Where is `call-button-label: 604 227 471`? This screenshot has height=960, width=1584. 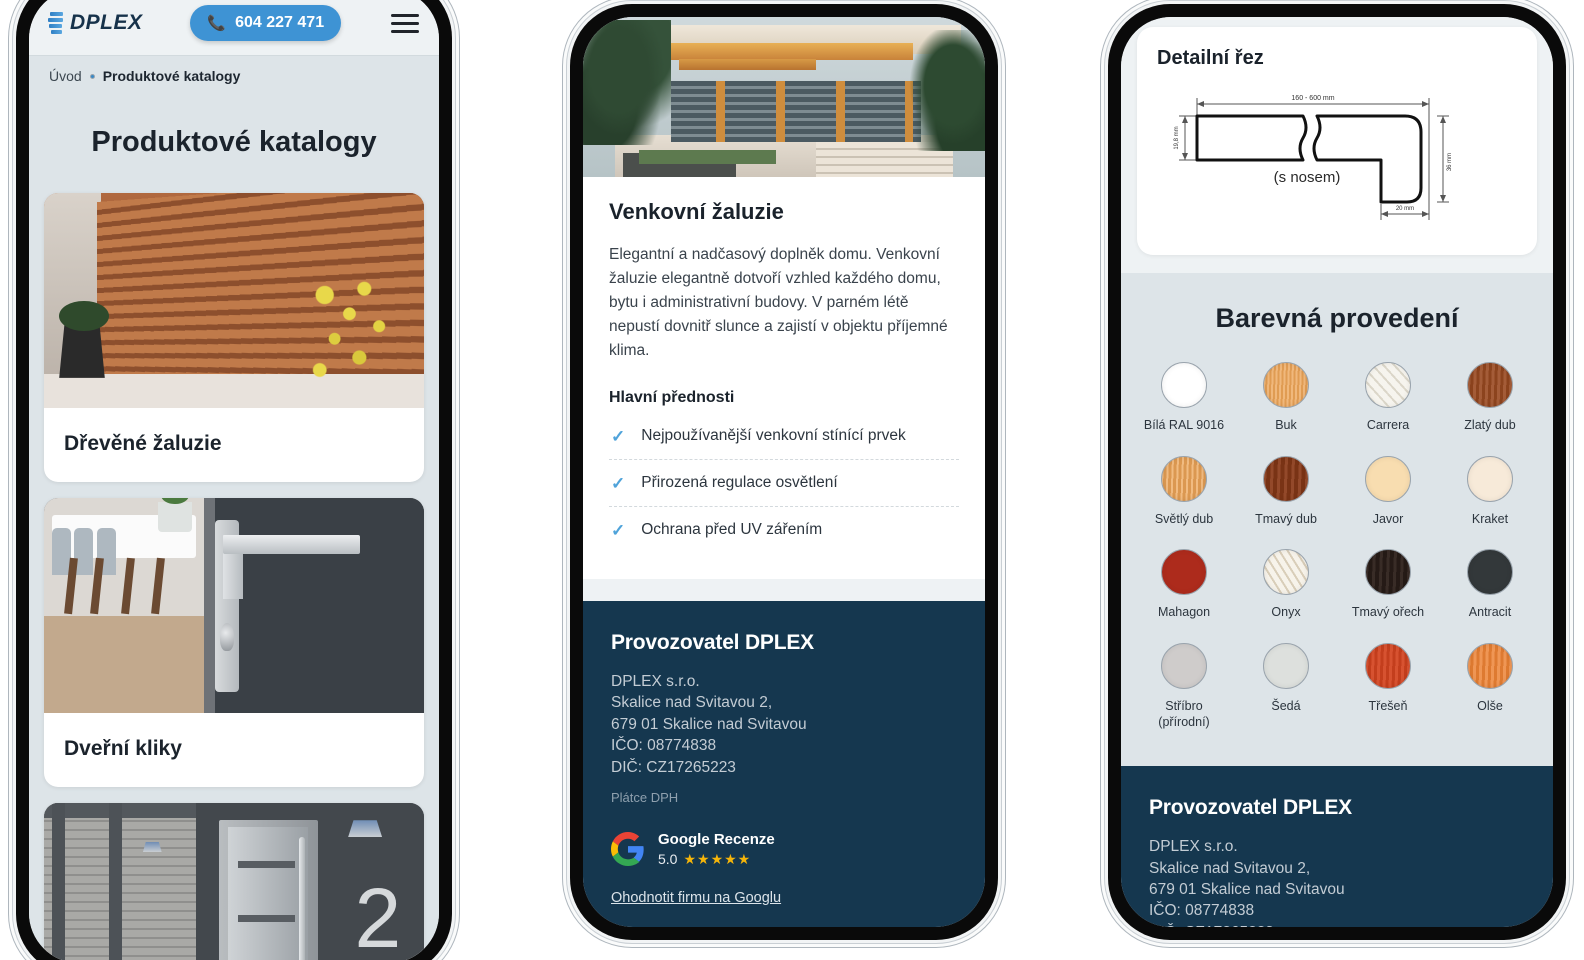
call-button-label: 604 227 471 is located at coordinates (280, 22).